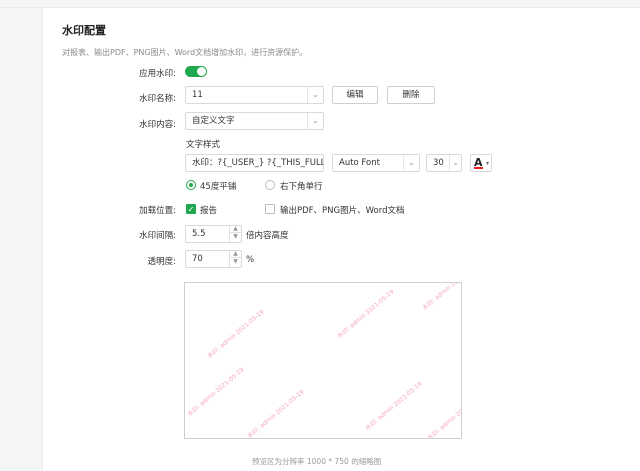 The height and width of the screenshot is (471, 640). What do you see at coordinates (197, 259) in the screenshot?
I see `opacity-value: 70` at bounding box center [197, 259].